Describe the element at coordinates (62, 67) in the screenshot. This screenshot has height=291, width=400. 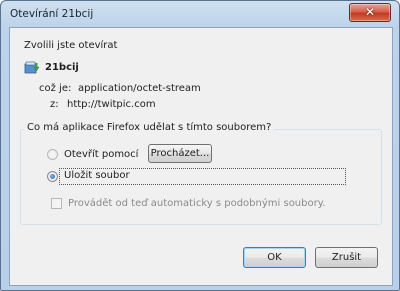
I see `file-name: 21bcij` at that location.